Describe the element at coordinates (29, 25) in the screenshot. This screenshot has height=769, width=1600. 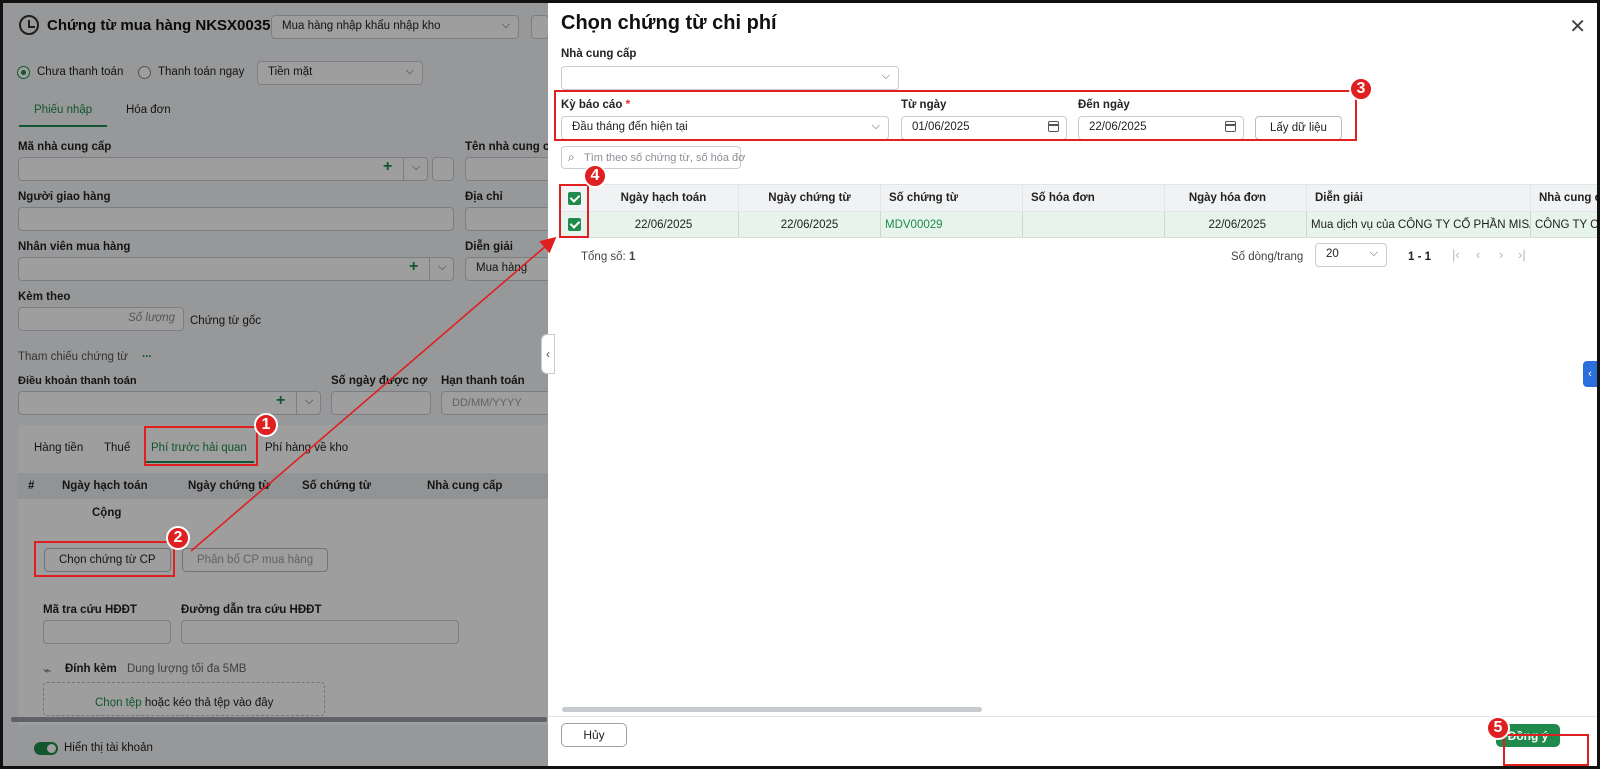
I see `history-icon` at that location.